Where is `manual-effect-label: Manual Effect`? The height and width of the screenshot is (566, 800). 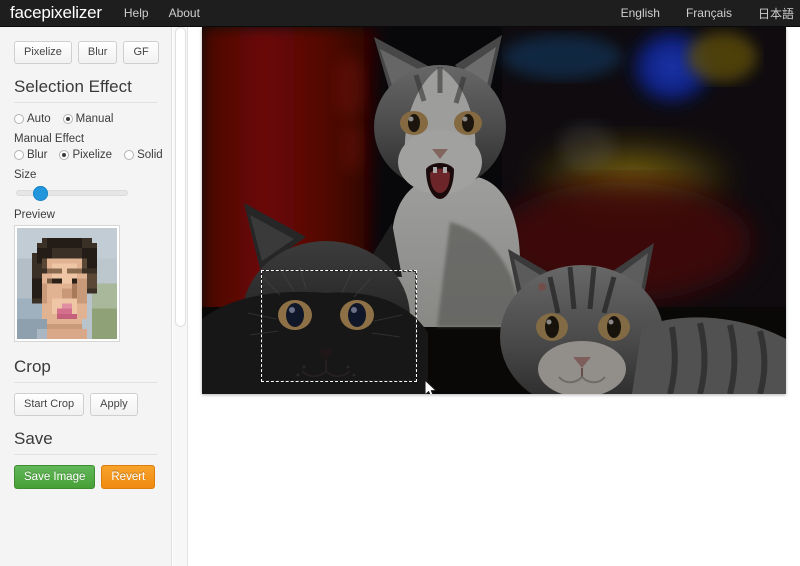
manual-effect-label: Manual Effect is located at coordinates (49, 139).